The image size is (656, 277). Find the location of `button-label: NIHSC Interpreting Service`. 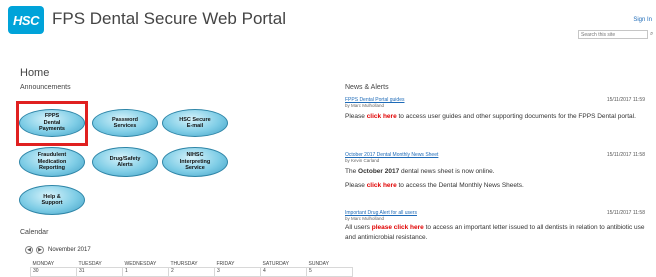

button-label: NIHSC Interpreting Service is located at coordinates (195, 162).